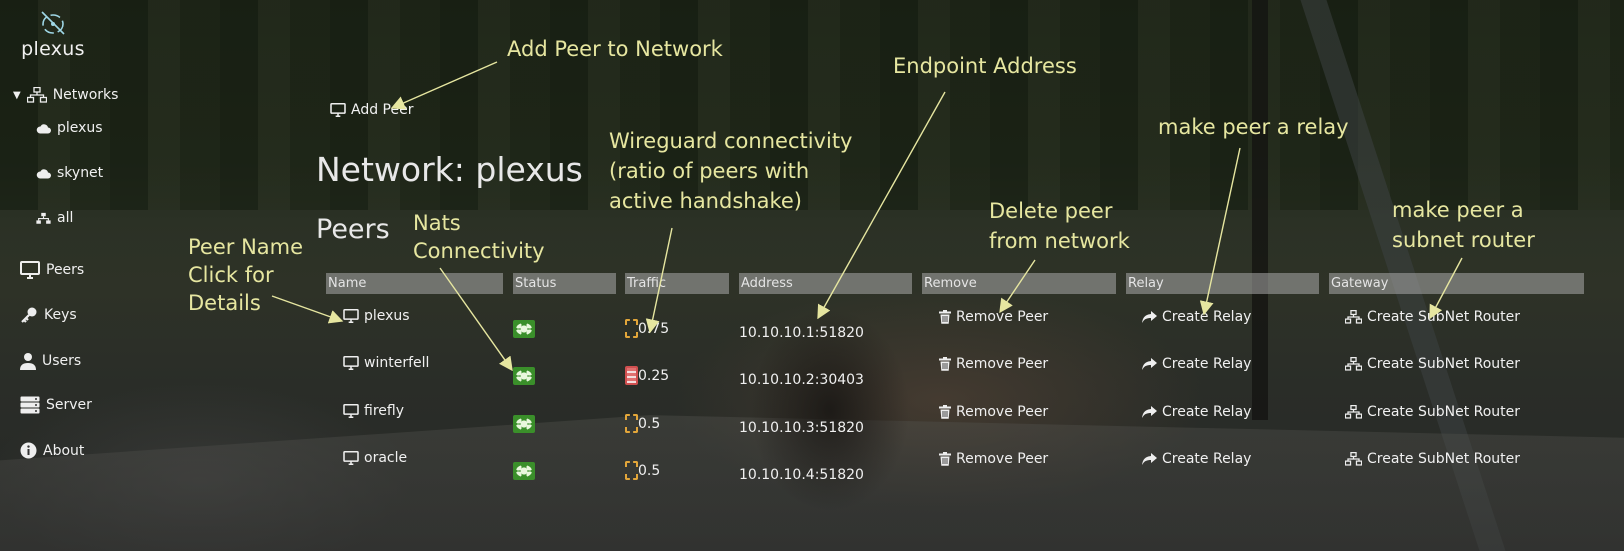 This screenshot has height=551, width=1624. Describe the element at coordinates (801, 380) in the screenshot. I see `address-cell: 10.10.10.2:30403` at that location.